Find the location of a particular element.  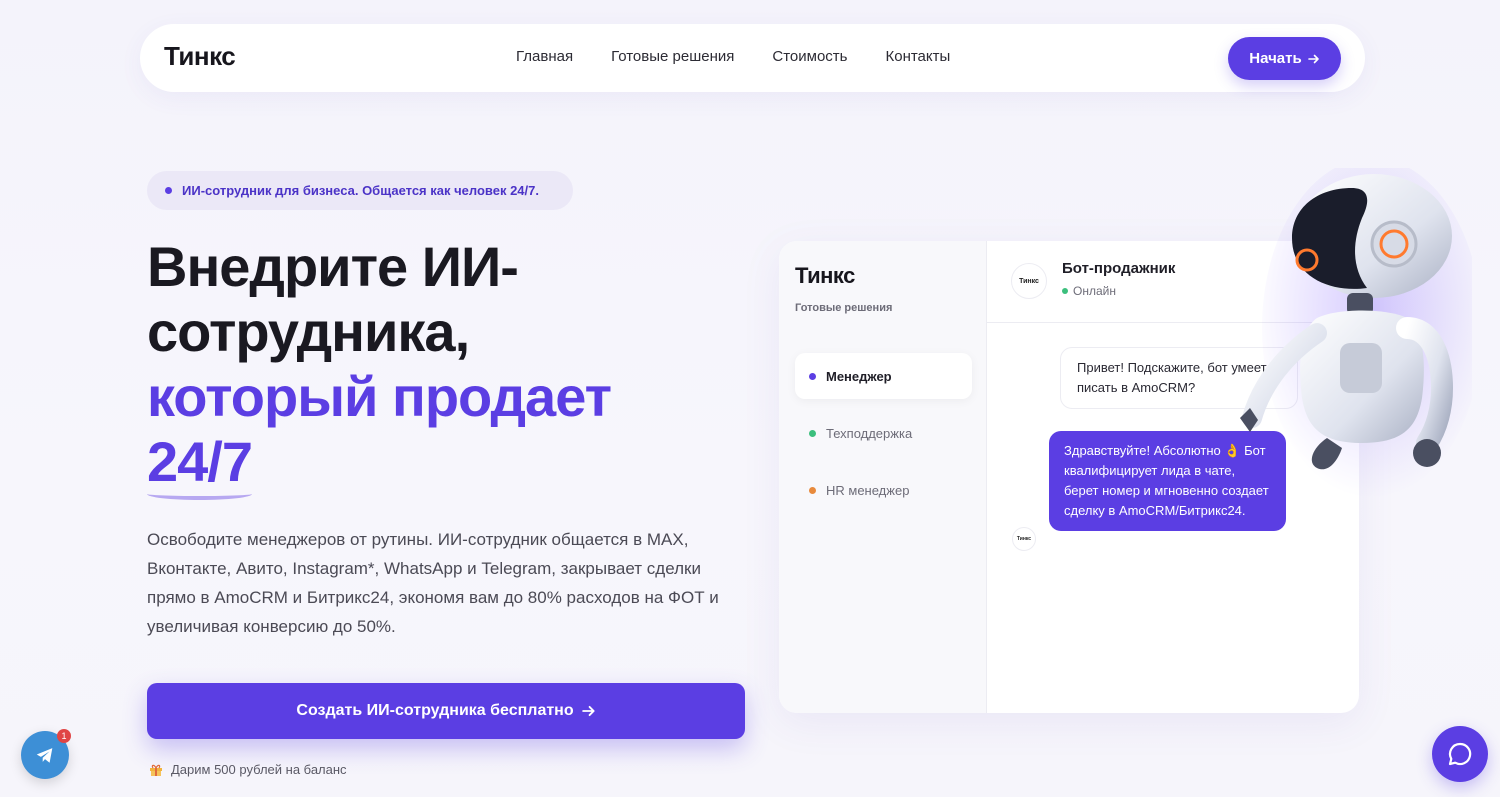

start-button: Начать is located at coordinates (1284, 58).